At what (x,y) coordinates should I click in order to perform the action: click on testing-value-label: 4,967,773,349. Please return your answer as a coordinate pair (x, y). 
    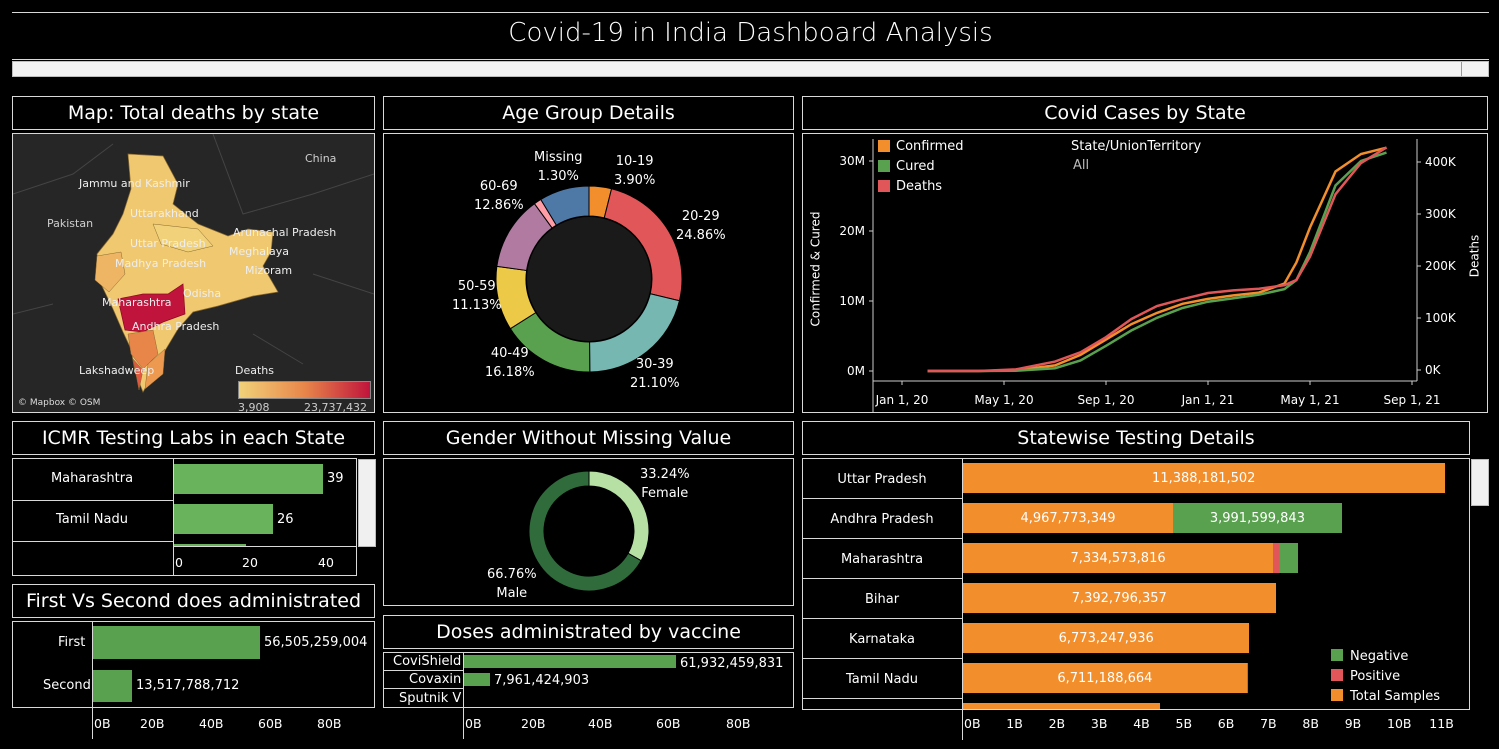
    Looking at the image, I should click on (1068, 518).